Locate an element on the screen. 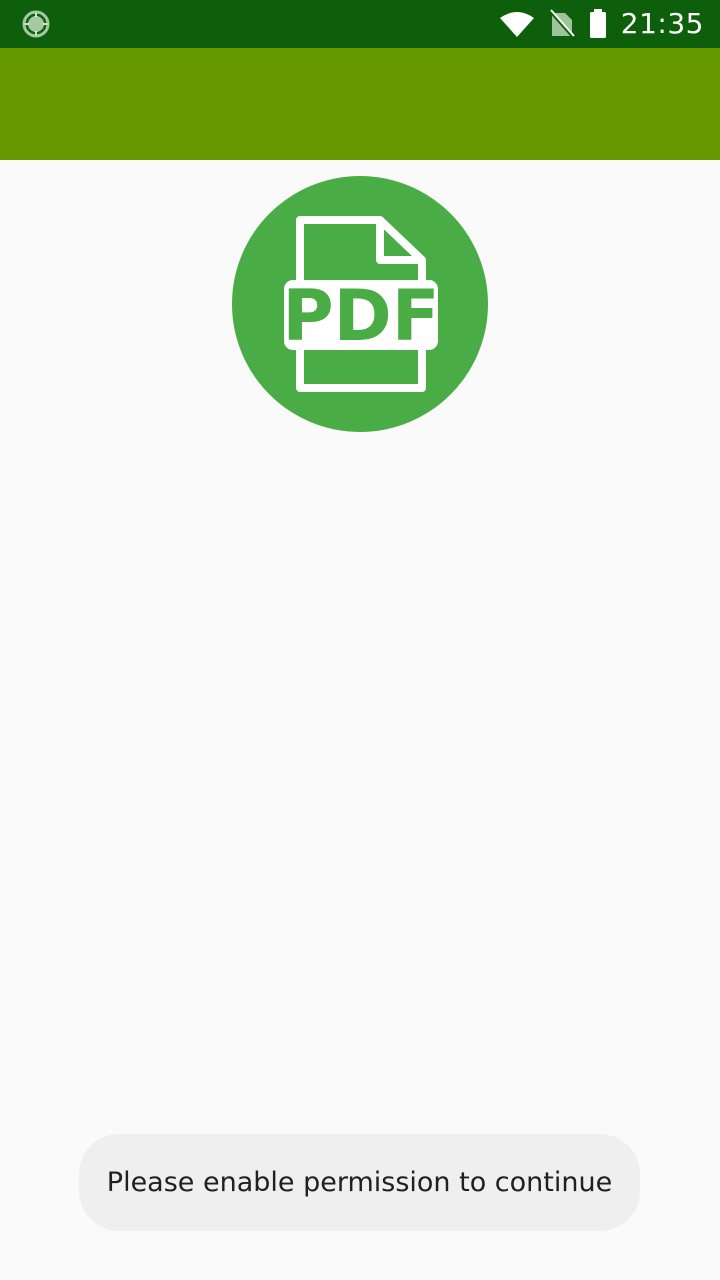 Image resolution: width=720 pixels, height=1280 pixels. wifi-icon is located at coordinates (516, 24).